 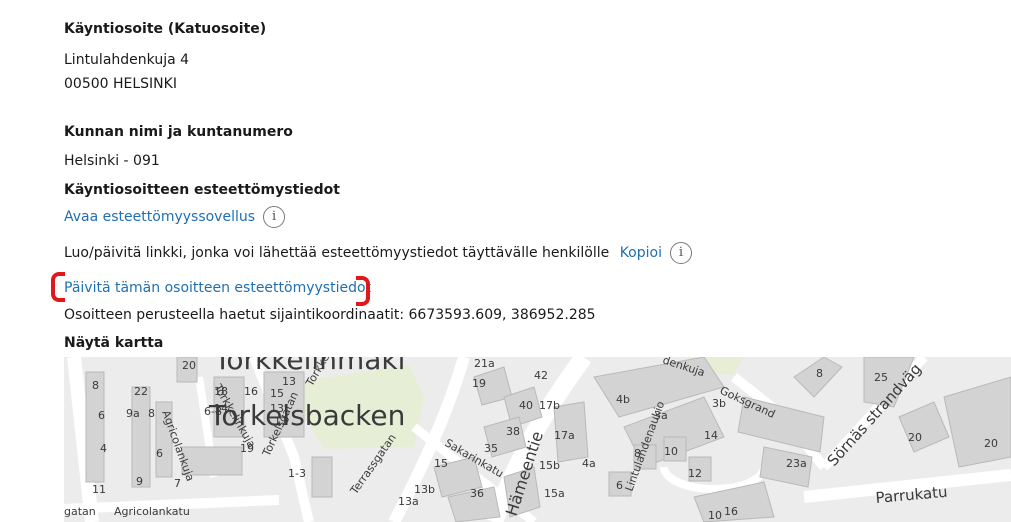 I want to click on house-number-label: 9, so click(x=139, y=481).